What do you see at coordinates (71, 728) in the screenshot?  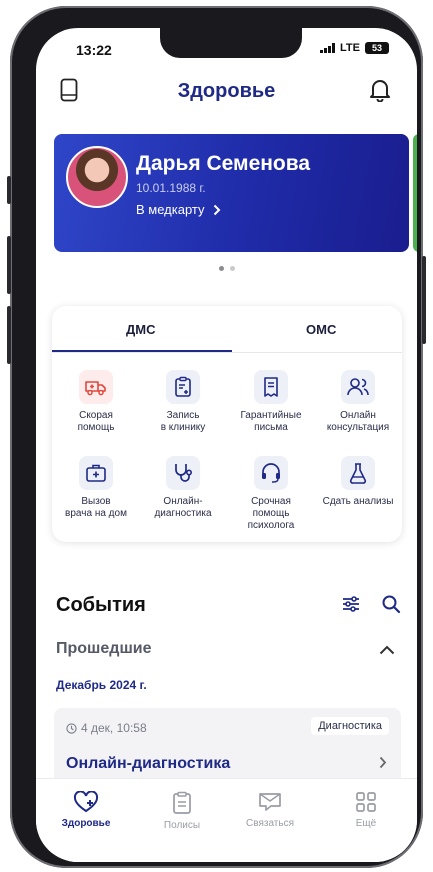 I see `clock-icon` at bounding box center [71, 728].